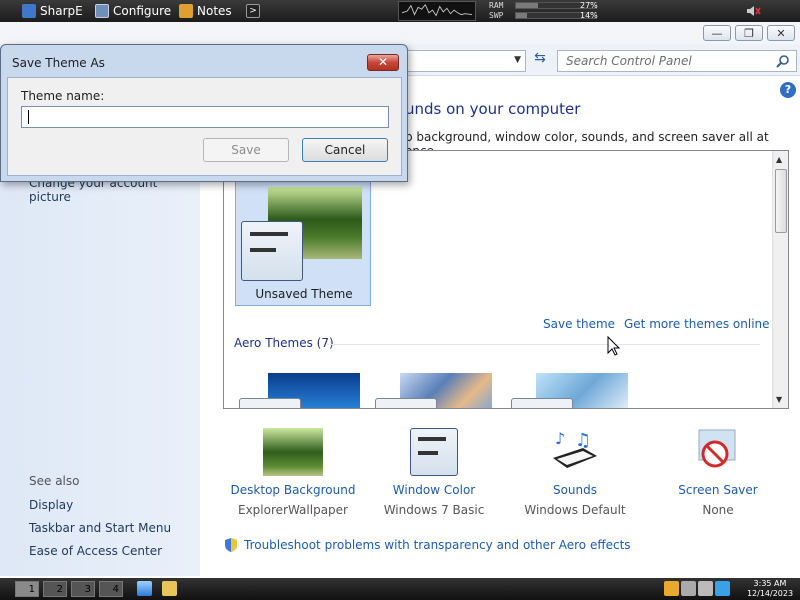 The height and width of the screenshot is (600, 800). What do you see at coordinates (770, 583) in the screenshot?
I see `clock-time: 3:35 AM` at bounding box center [770, 583].